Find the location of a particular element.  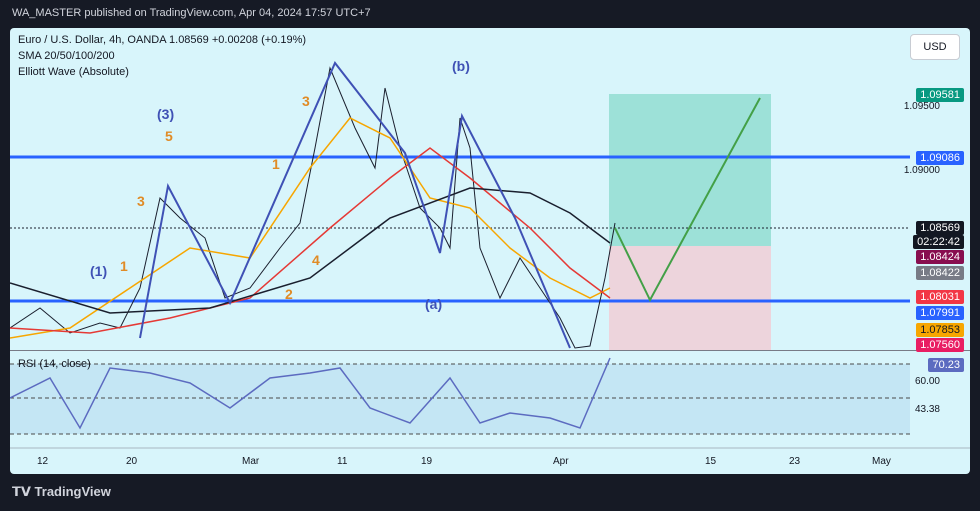

tv-logo-icon: 𝗧𝗩 is located at coordinates (23, 491).